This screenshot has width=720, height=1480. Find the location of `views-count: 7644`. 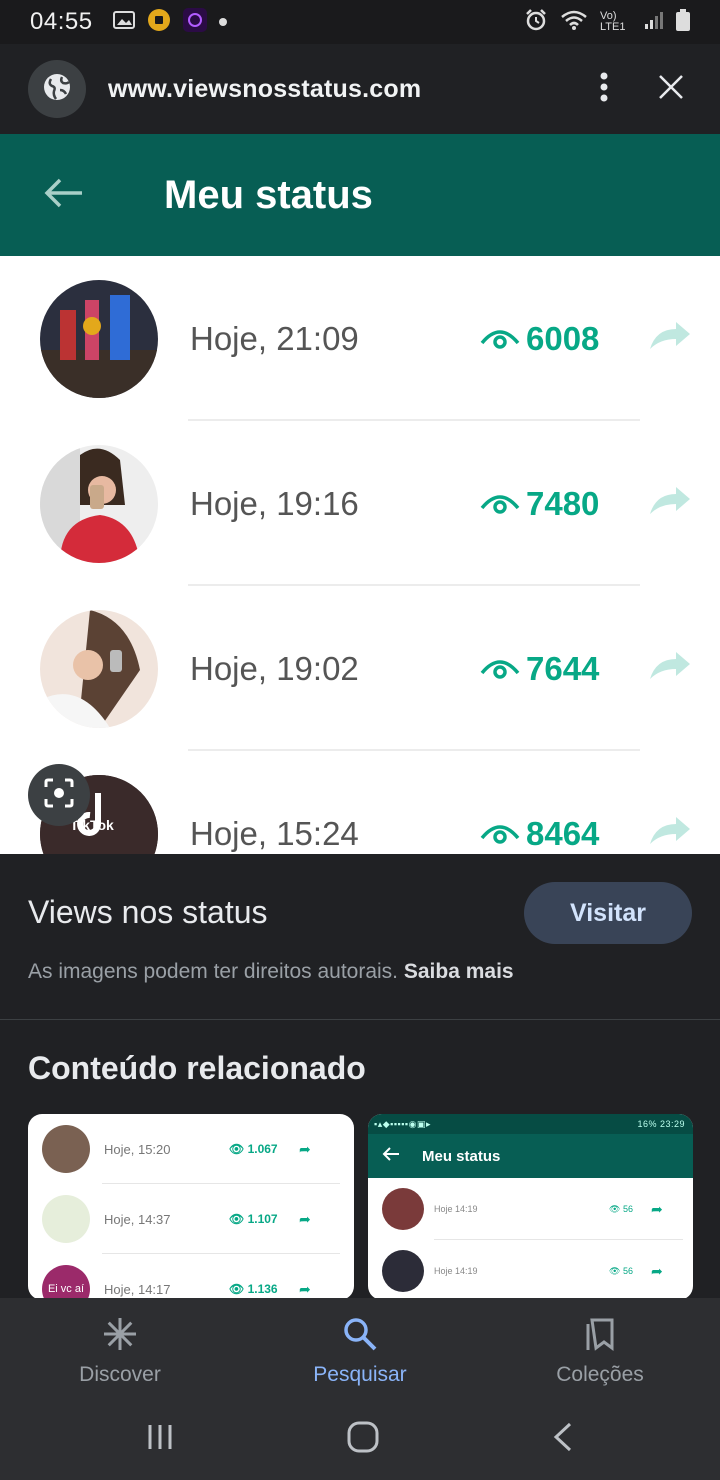

views-count: 7644 is located at coordinates (550, 669).